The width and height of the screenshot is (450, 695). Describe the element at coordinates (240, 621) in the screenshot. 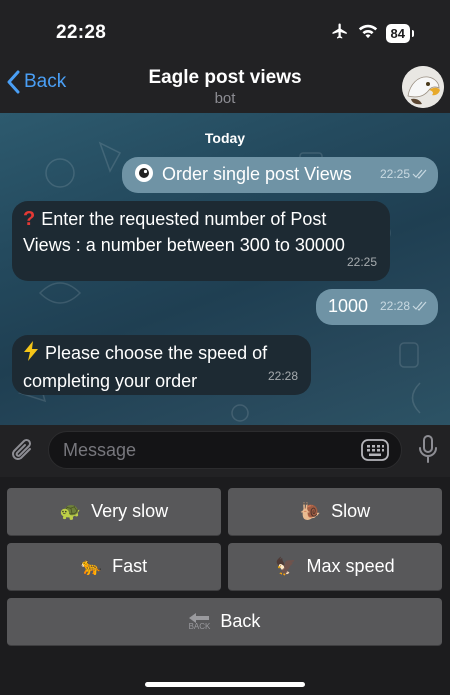

I see `button-label: Back` at that location.